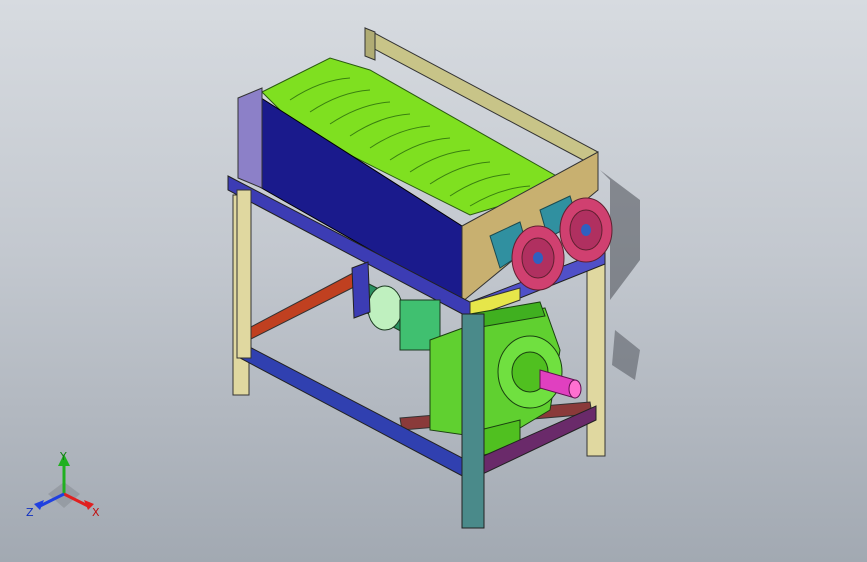 The height and width of the screenshot is (562, 867). I want to click on coordinate-triad: Y X Z, so click(67, 486).